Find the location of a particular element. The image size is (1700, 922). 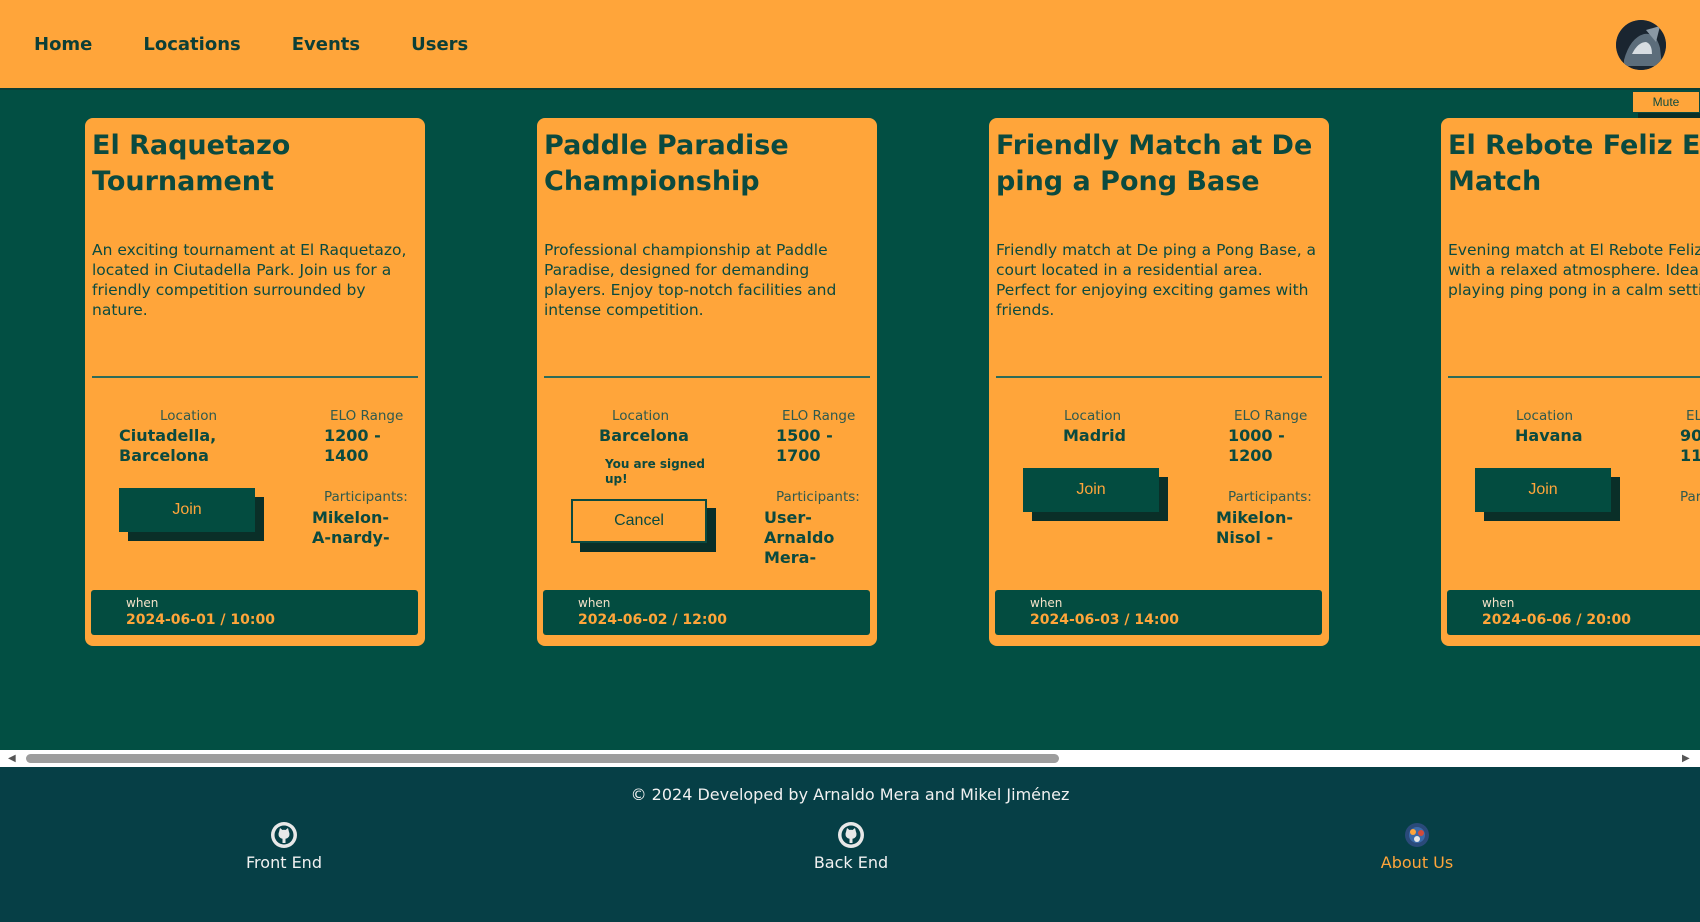

event-title: El Rebote Feliz Evening Match is located at coordinates (1574, 163).